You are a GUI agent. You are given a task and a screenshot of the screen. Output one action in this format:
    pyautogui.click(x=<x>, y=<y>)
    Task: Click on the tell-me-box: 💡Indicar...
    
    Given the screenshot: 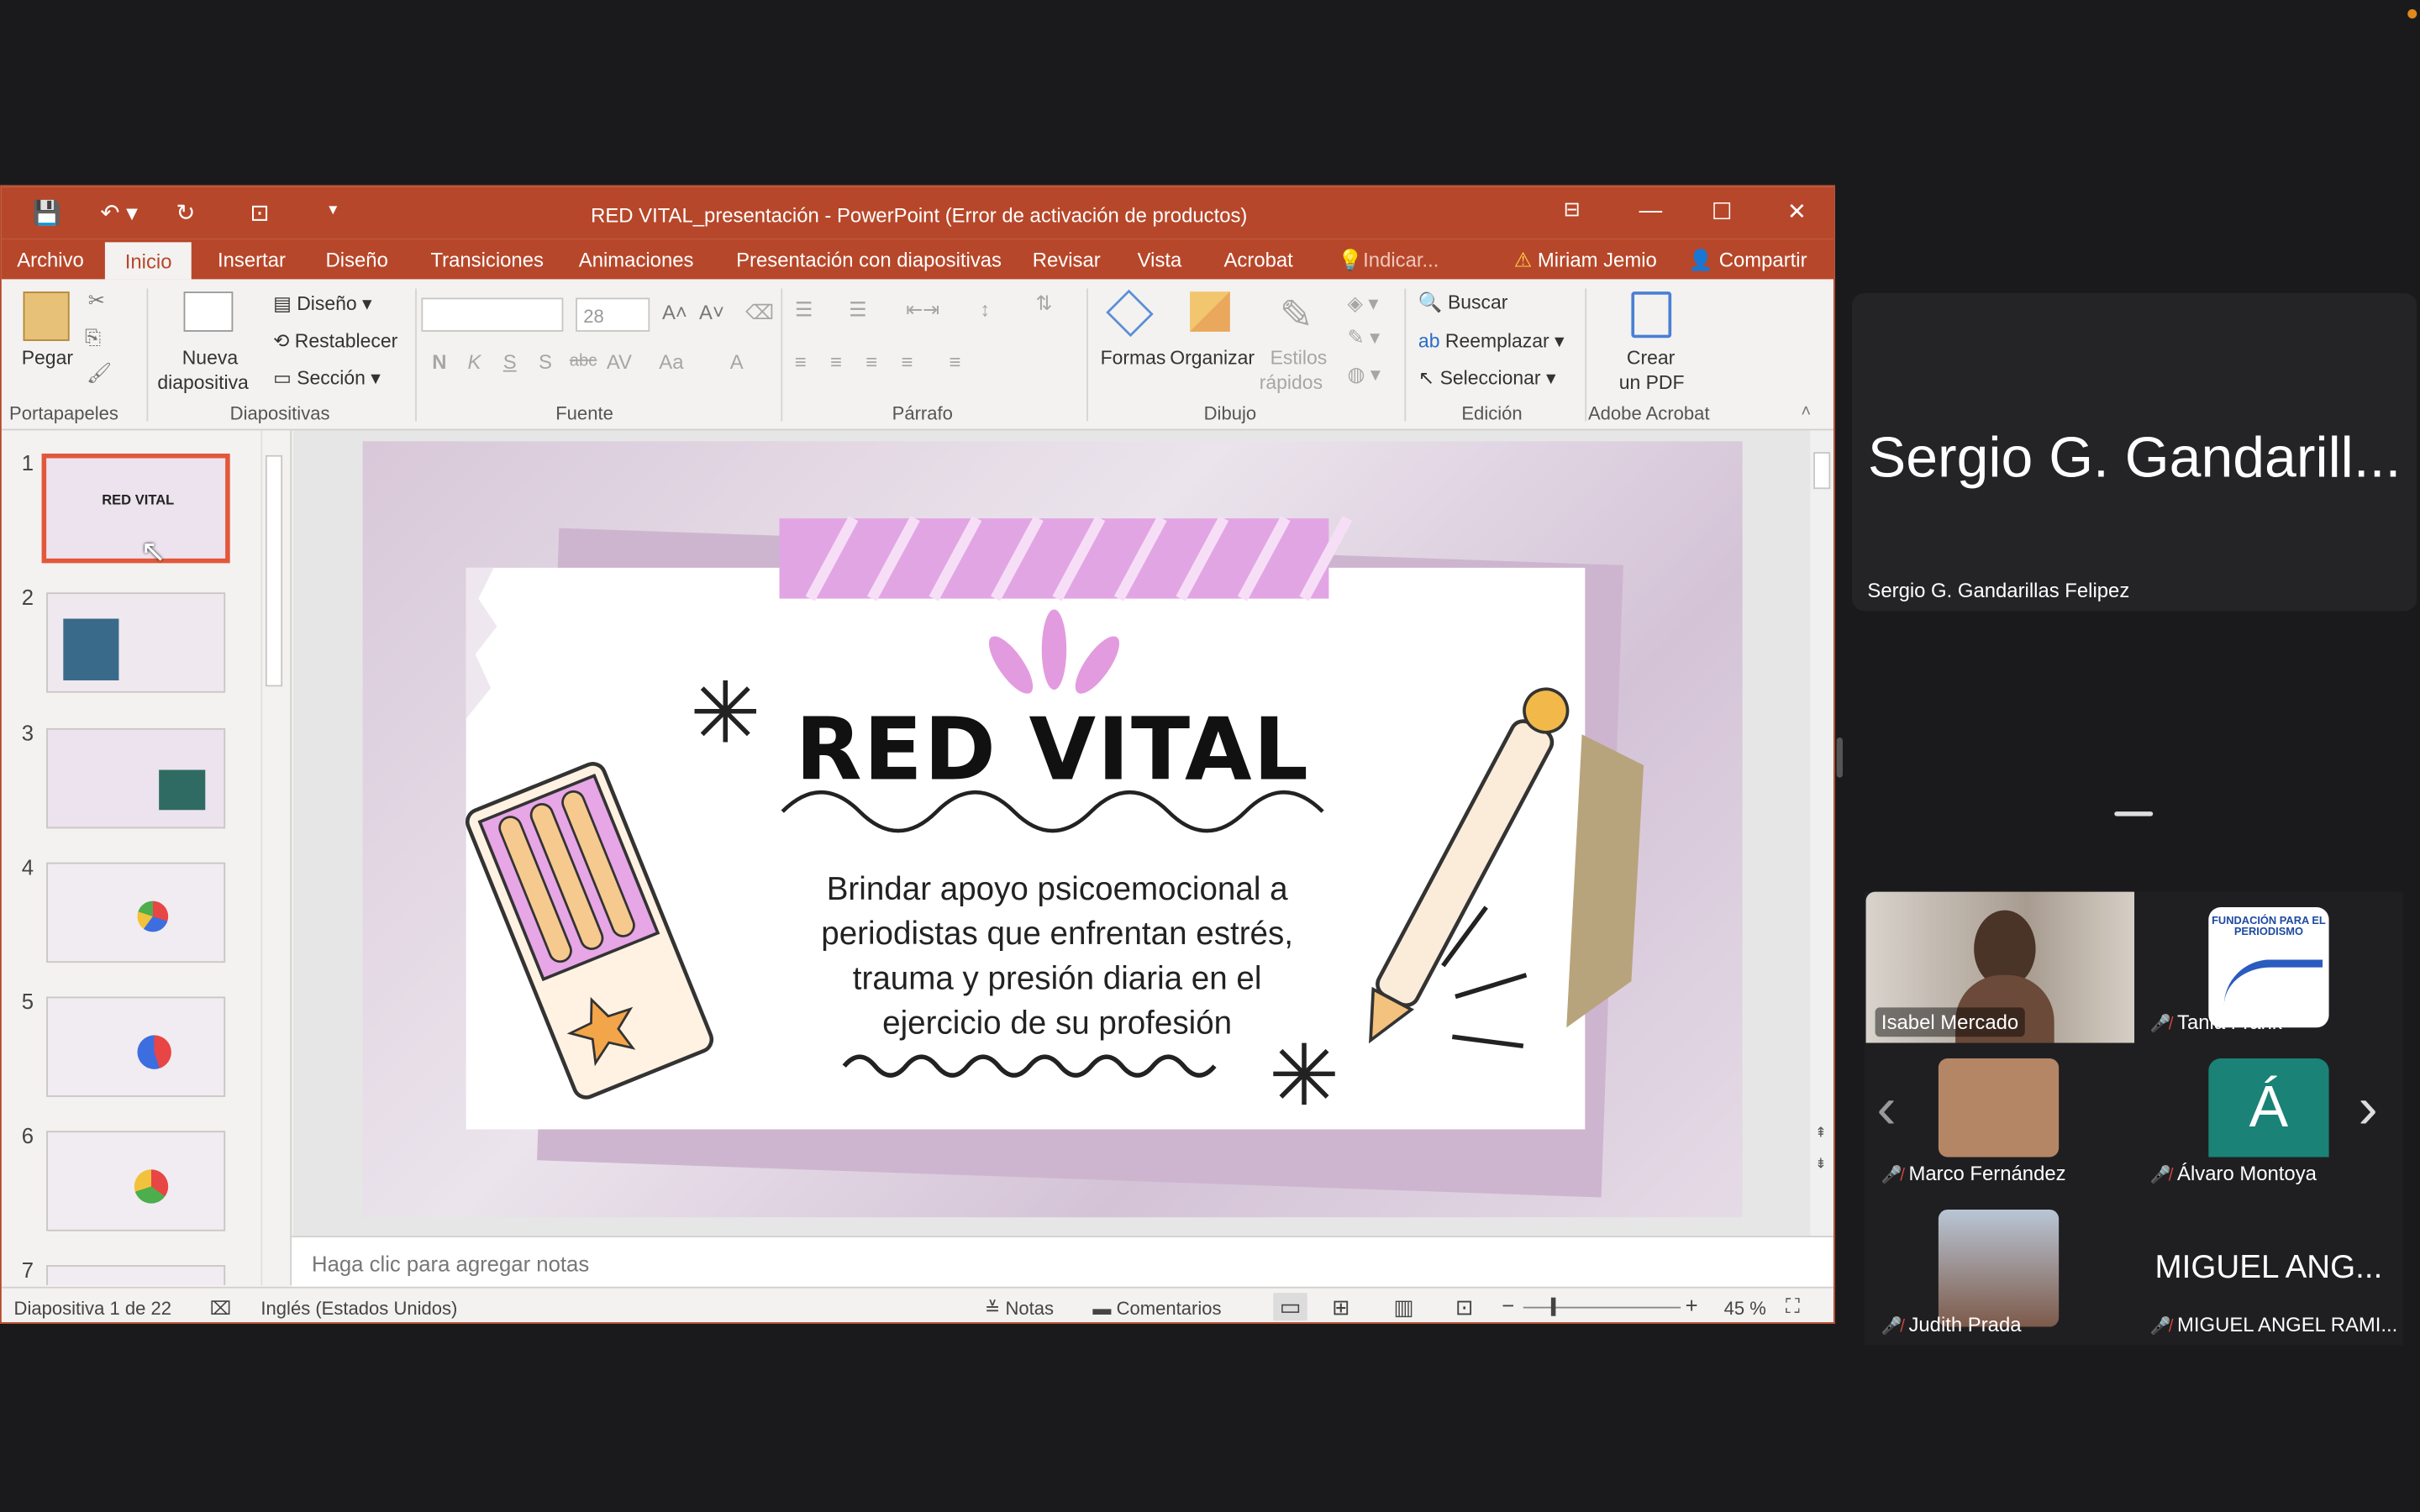 What is the action you would take?
    pyautogui.click(x=1388, y=261)
    